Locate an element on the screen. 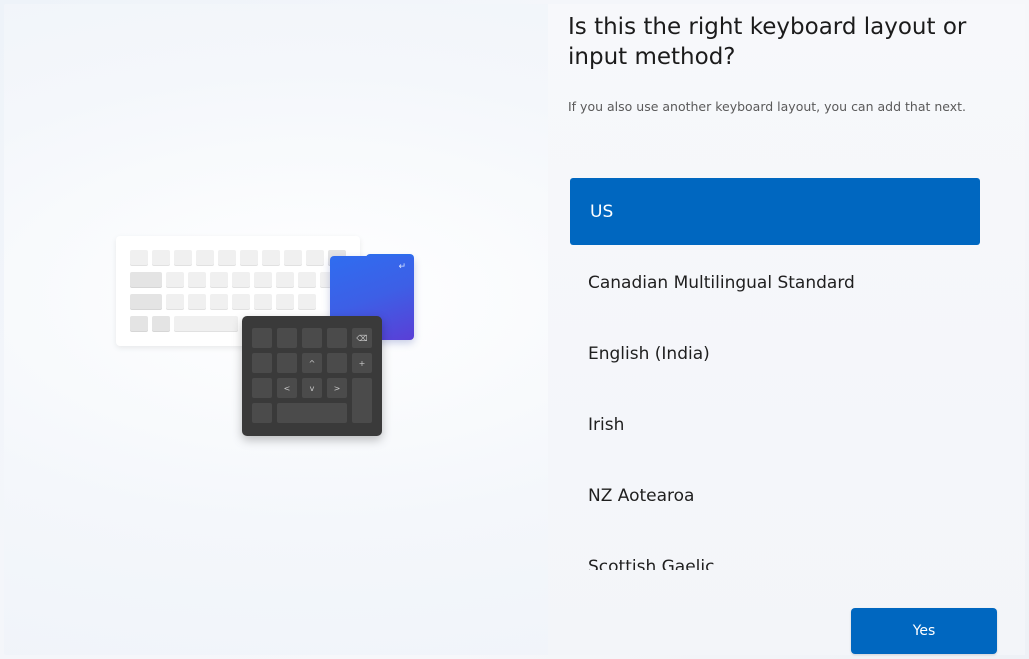 The image size is (1029, 659). layout-item-nz-aotearoa: NZ Aotearoa is located at coordinates (775, 495).